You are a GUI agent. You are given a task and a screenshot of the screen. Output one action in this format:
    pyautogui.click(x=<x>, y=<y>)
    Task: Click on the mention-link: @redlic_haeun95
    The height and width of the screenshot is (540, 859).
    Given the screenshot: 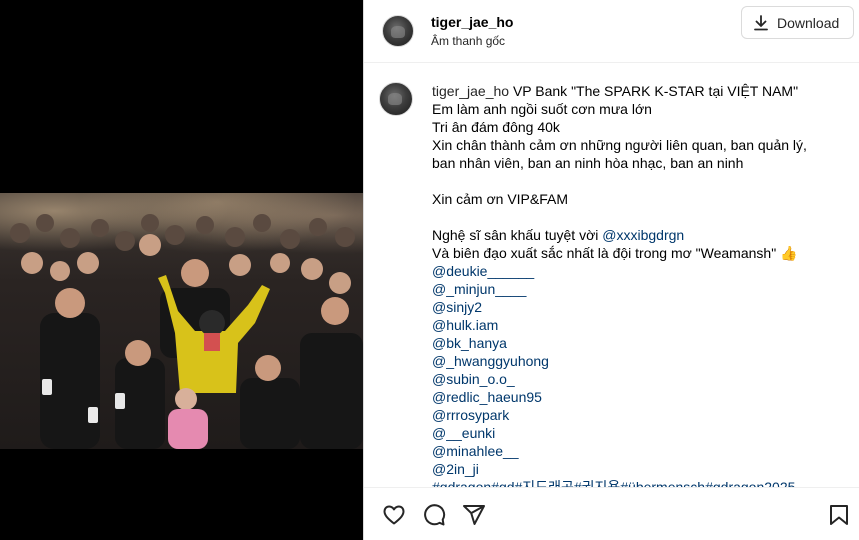 What is the action you would take?
    pyautogui.click(x=642, y=397)
    